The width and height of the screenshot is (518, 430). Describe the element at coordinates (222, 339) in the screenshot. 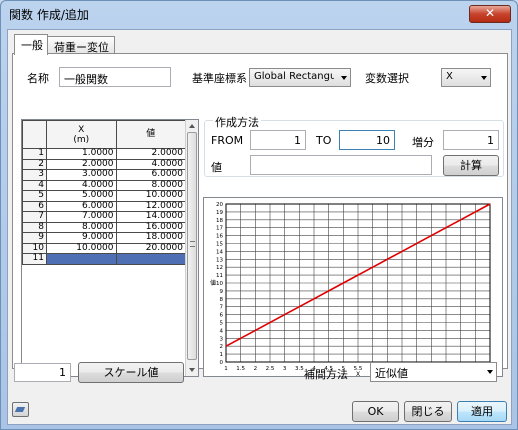

I see `chart-y-tick-label: 3` at that location.